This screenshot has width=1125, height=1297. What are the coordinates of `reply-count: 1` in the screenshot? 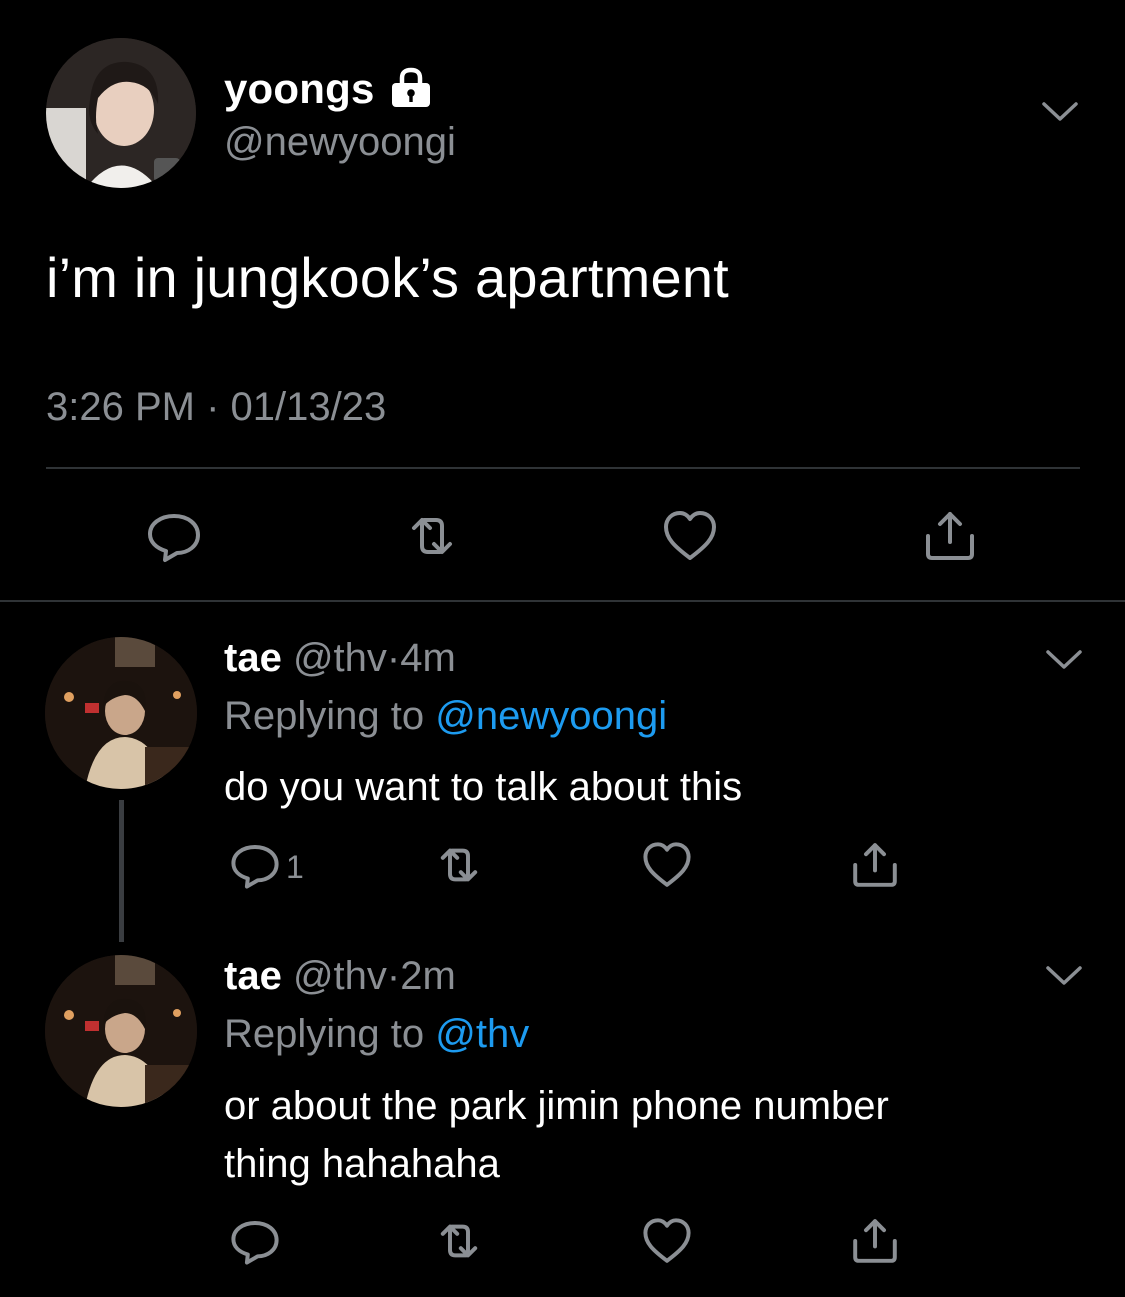 It's located at (295, 867).